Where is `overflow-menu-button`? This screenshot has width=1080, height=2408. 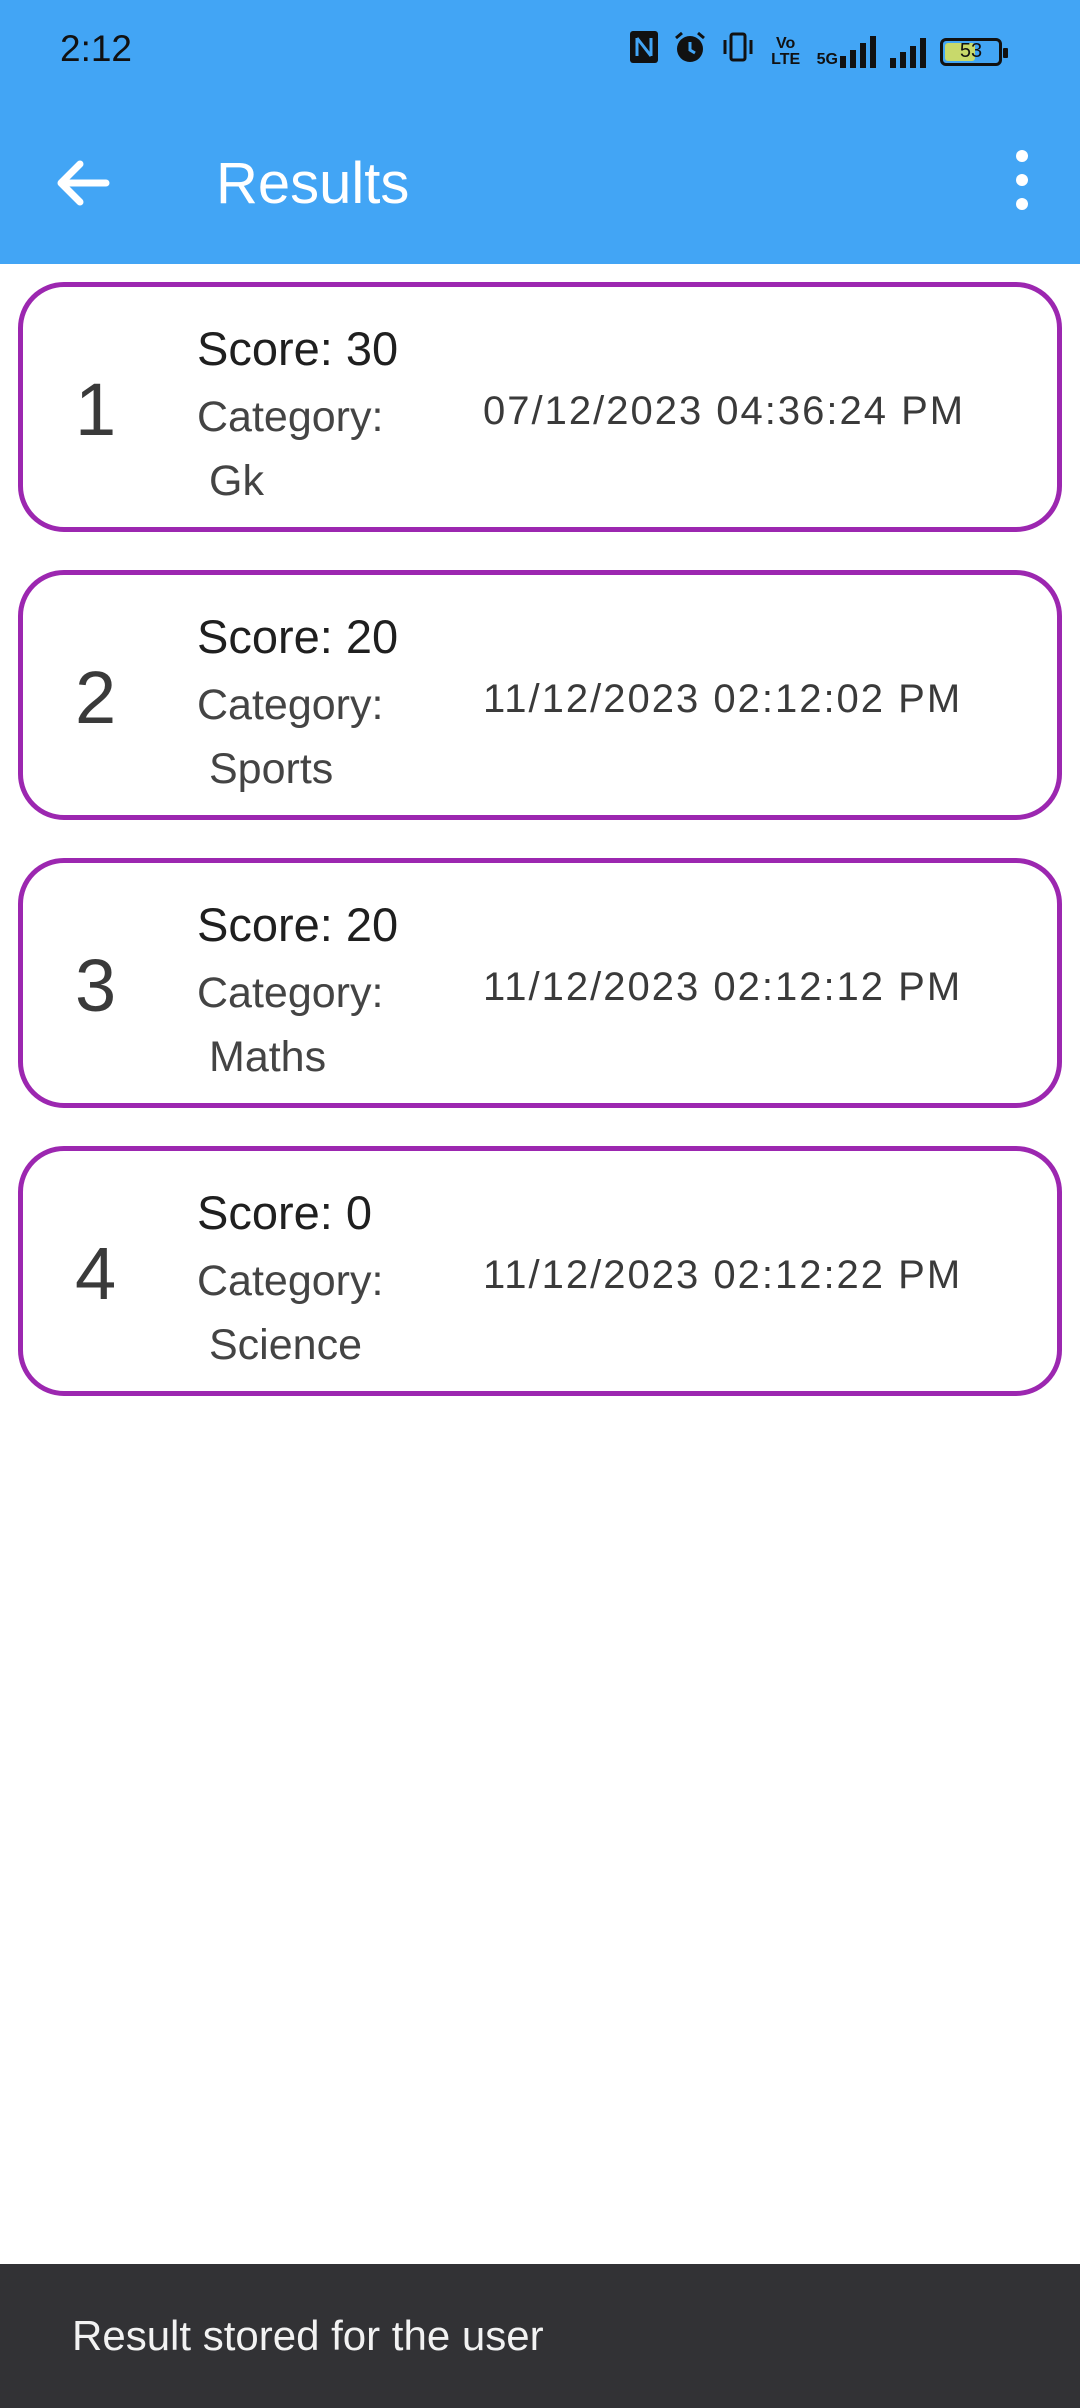 overflow-menu-button is located at coordinates (1022, 180).